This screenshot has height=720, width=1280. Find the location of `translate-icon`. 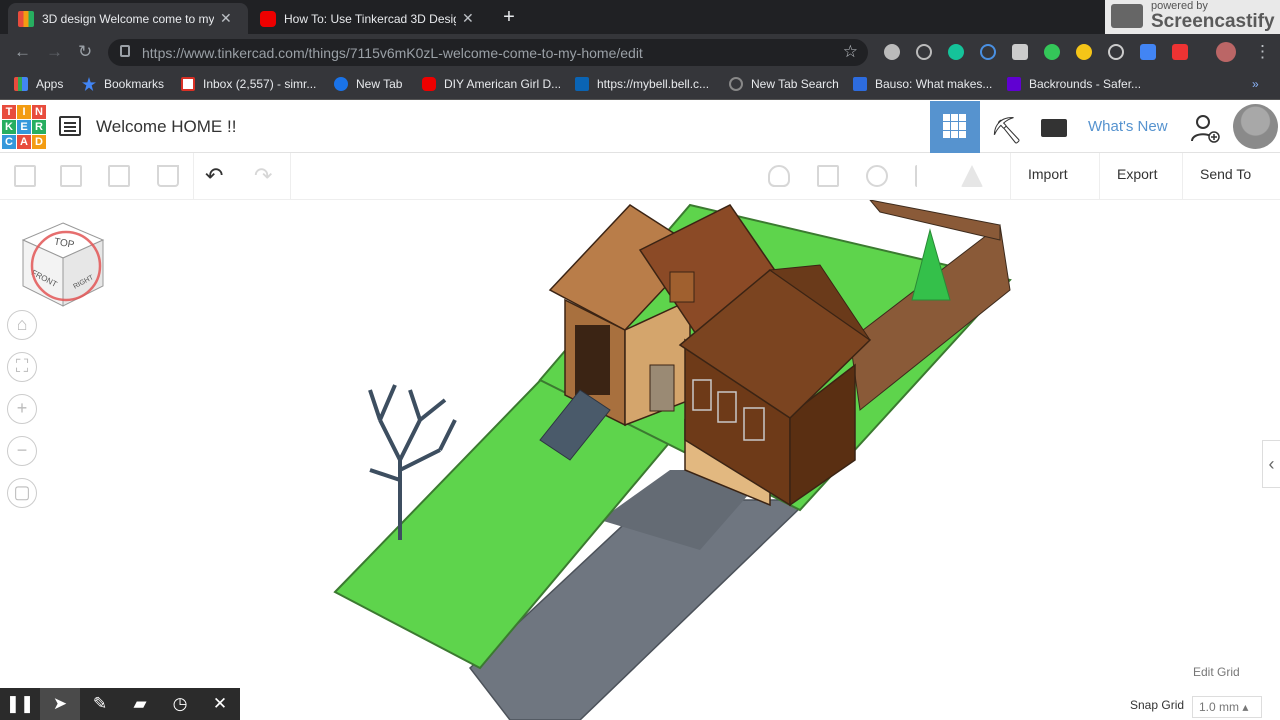

translate-icon is located at coordinates (1148, 52).